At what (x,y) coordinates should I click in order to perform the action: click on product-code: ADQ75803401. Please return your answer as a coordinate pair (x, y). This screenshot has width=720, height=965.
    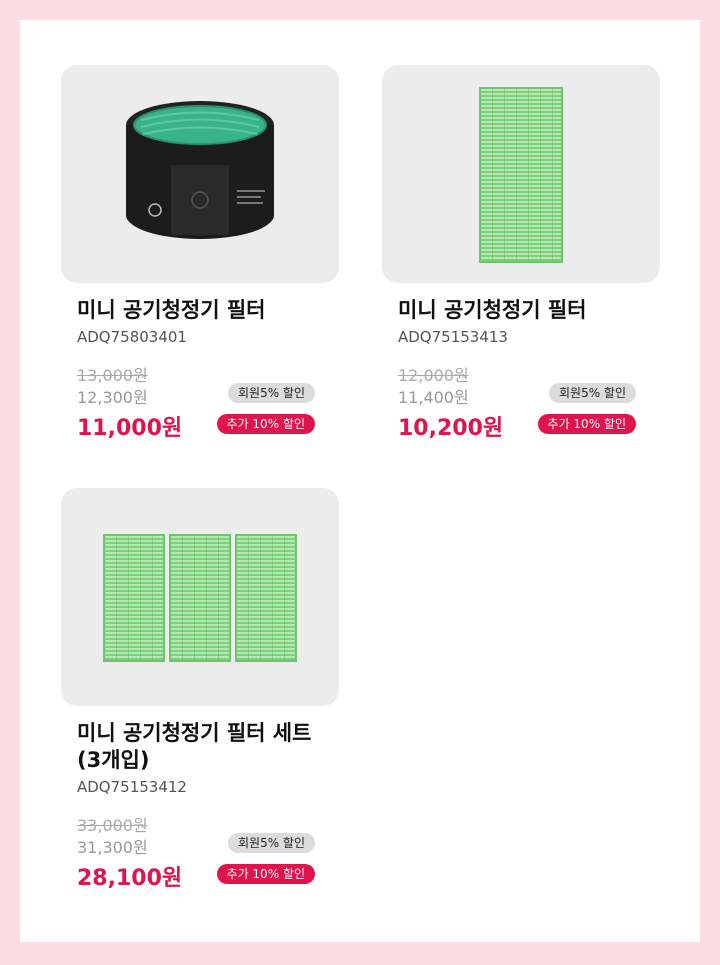
    Looking at the image, I should click on (132, 337).